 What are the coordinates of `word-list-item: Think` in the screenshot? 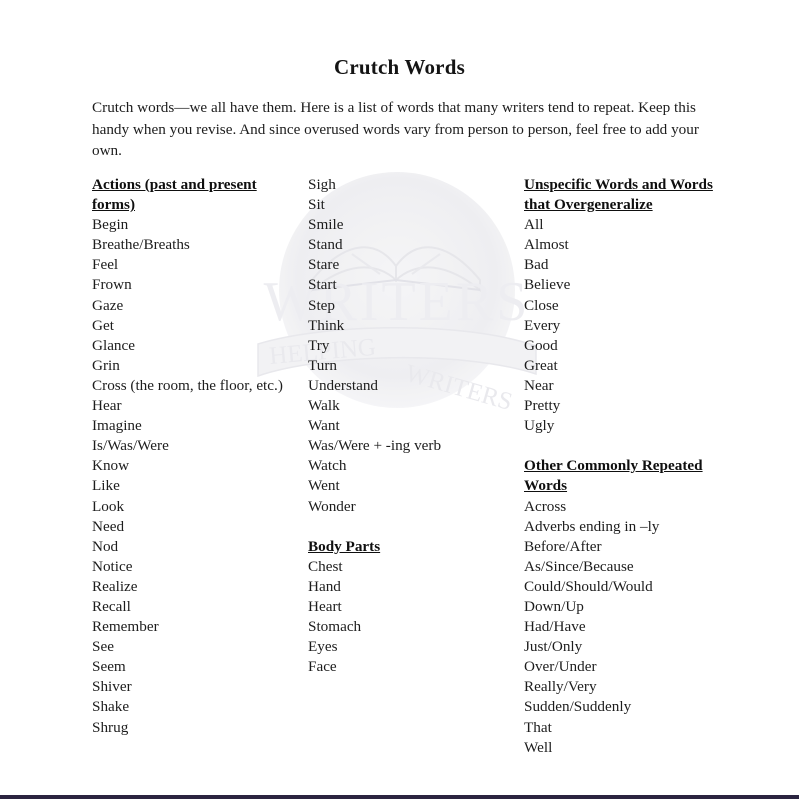 It's located at (326, 325).